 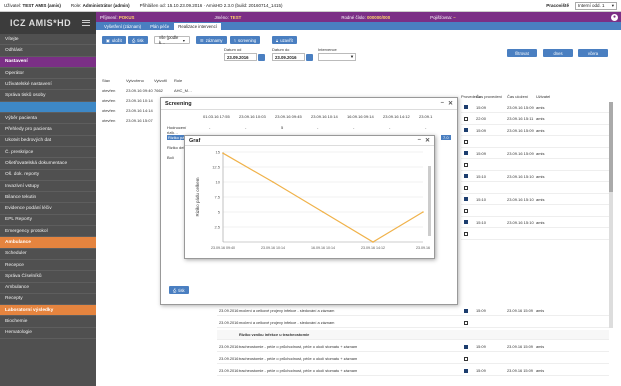 I want to click on yesterday-button: včera, so click(x=593, y=53).